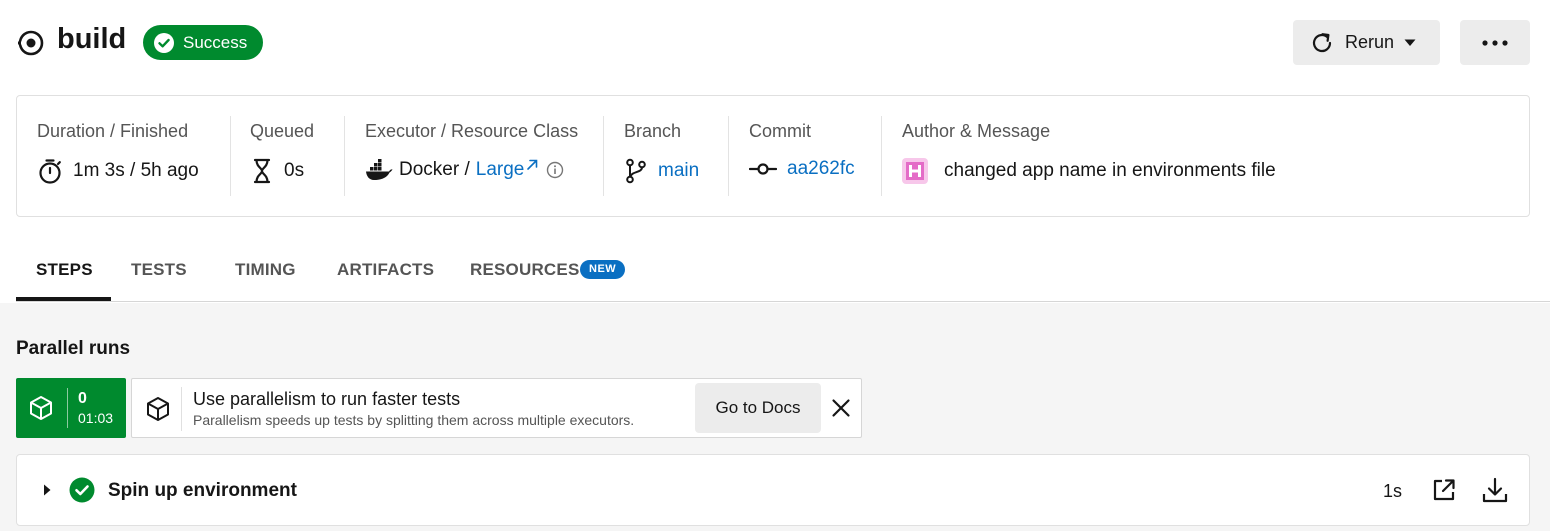 This screenshot has height=531, width=1550. Describe the element at coordinates (976, 131) in the screenshot. I see `author-label: Author & Message` at that location.